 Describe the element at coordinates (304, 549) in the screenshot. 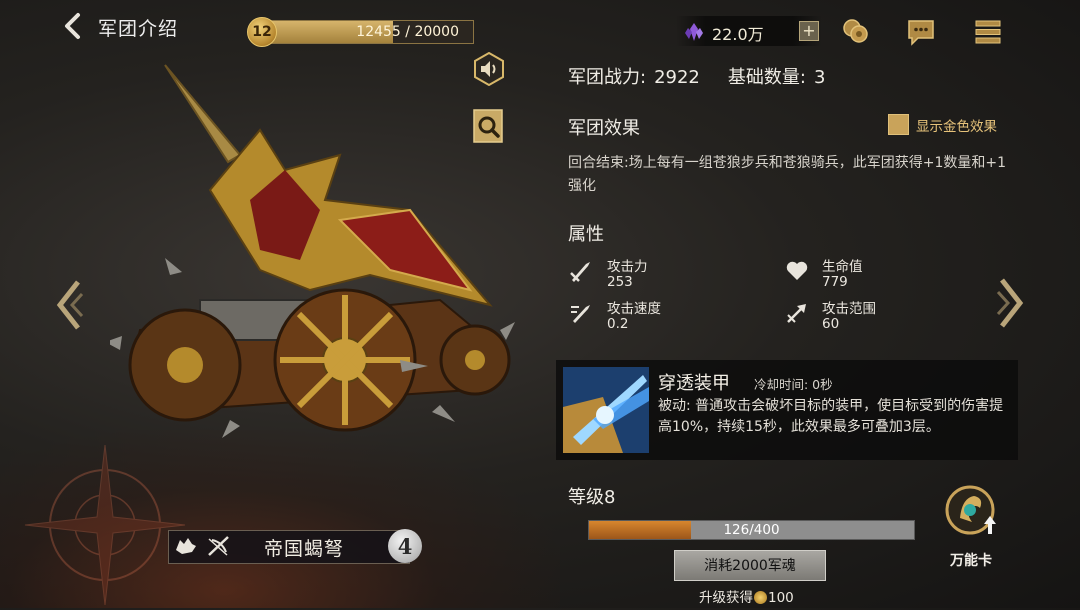

I see `unit-name: 帝国蝎弩` at that location.